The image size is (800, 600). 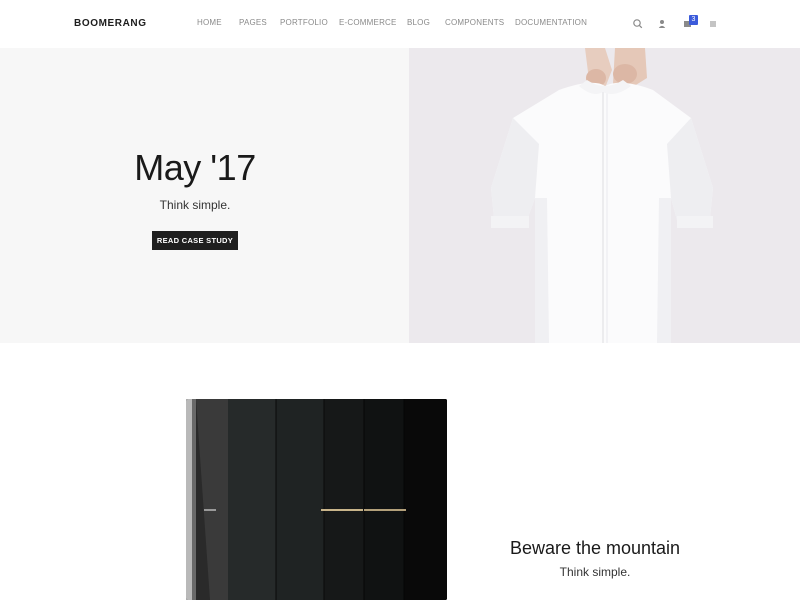 I want to click on nav-item-portfolio: PORTFOLIO, so click(x=304, y=22).